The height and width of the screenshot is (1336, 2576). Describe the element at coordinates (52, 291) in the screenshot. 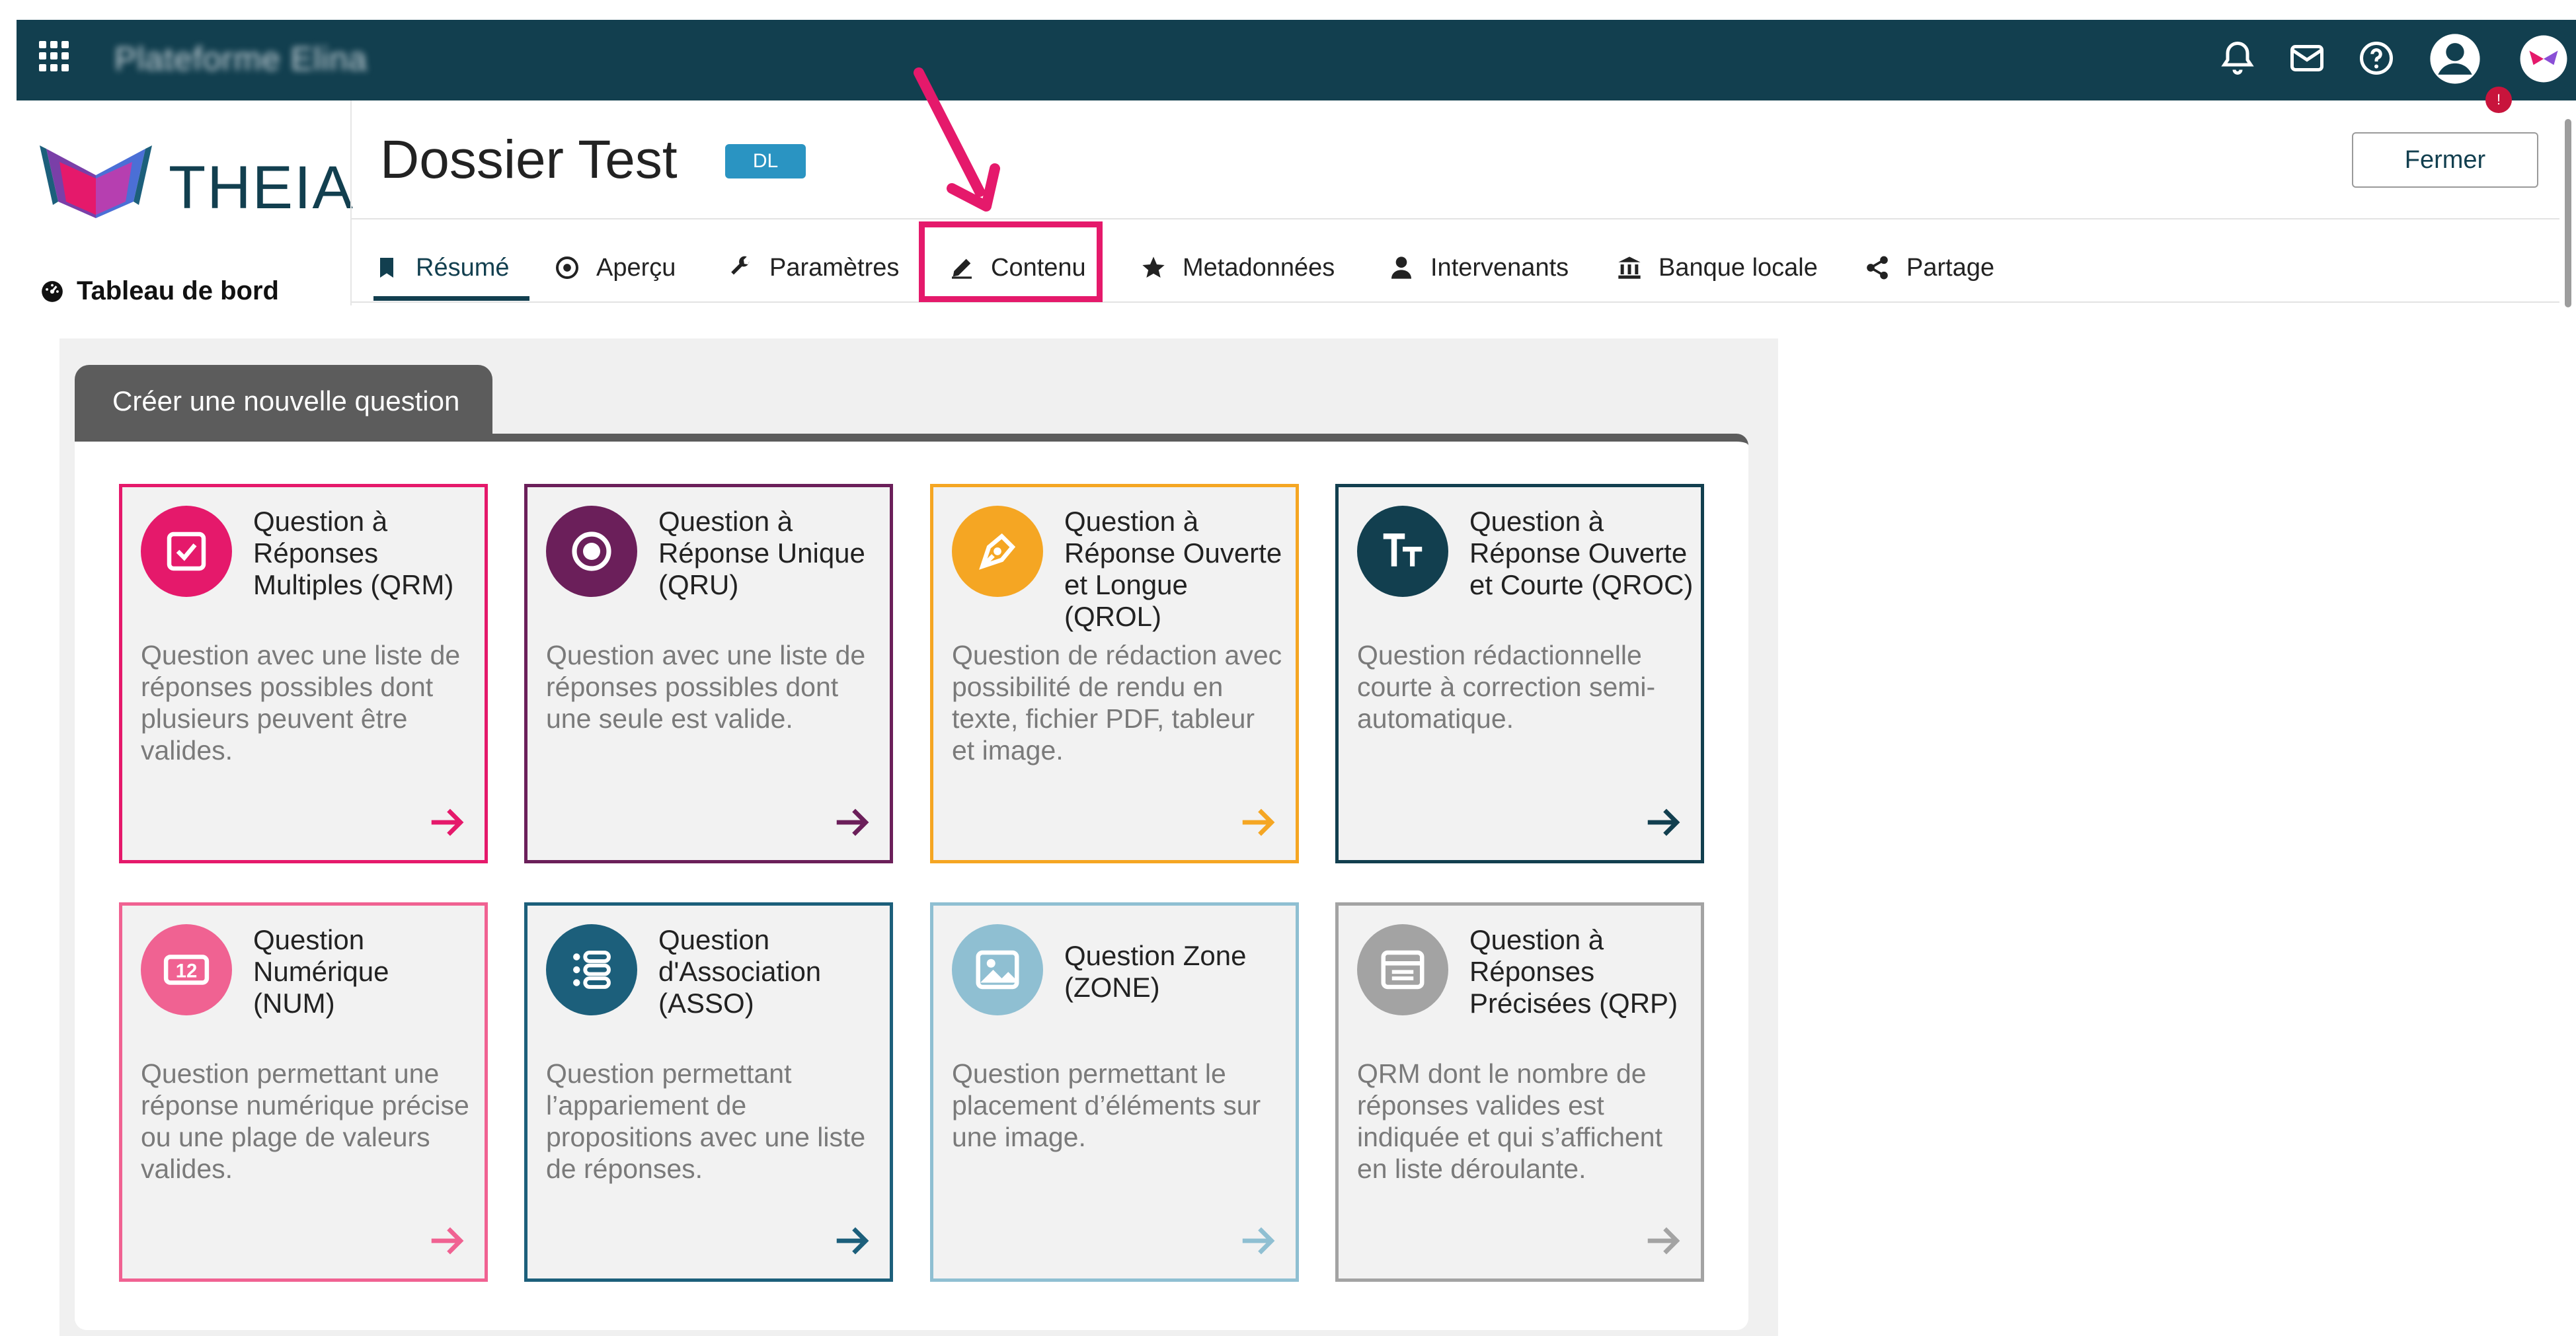

I see `gauge-icon` at that location.